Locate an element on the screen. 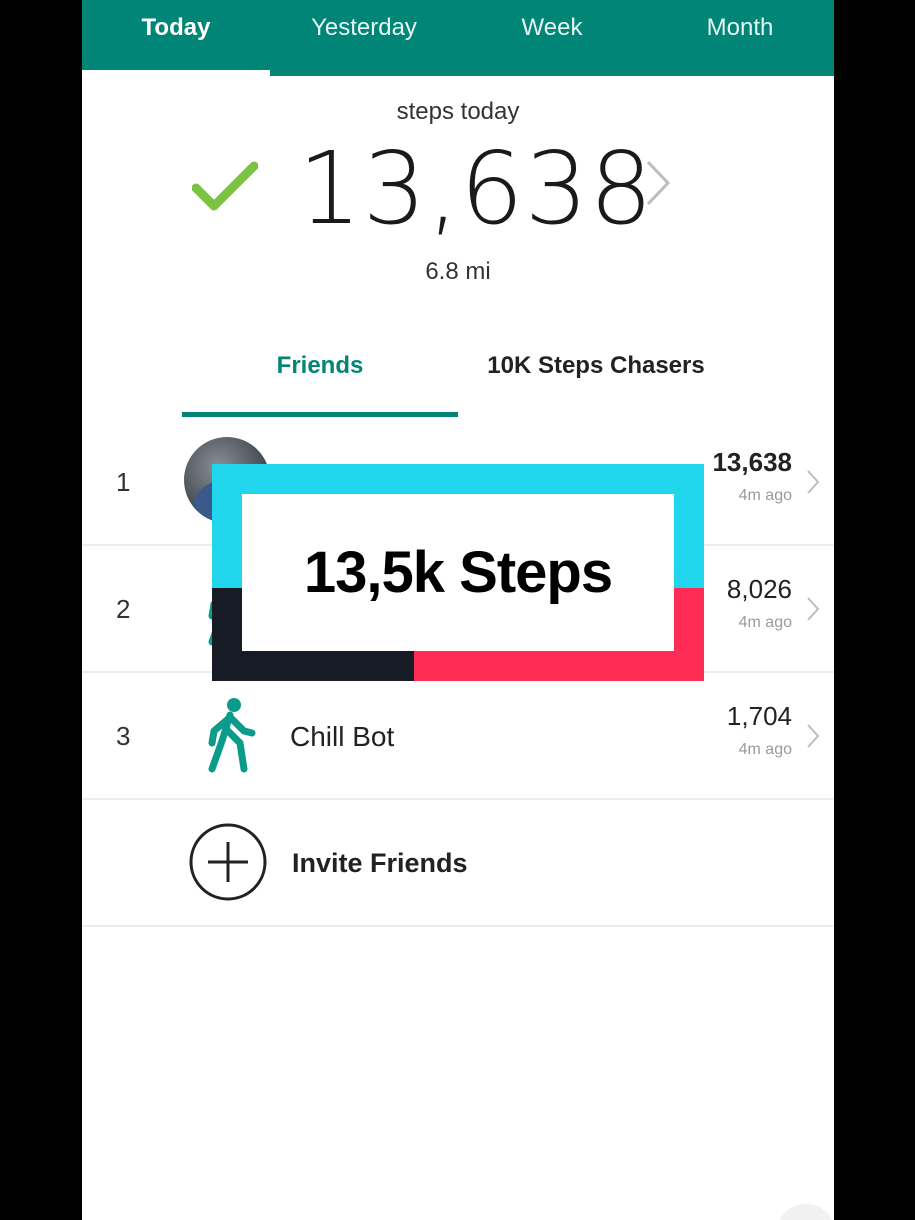 This screenshot has width=915, height=1220. add-circle-icon is located at coordinates (228, 862).